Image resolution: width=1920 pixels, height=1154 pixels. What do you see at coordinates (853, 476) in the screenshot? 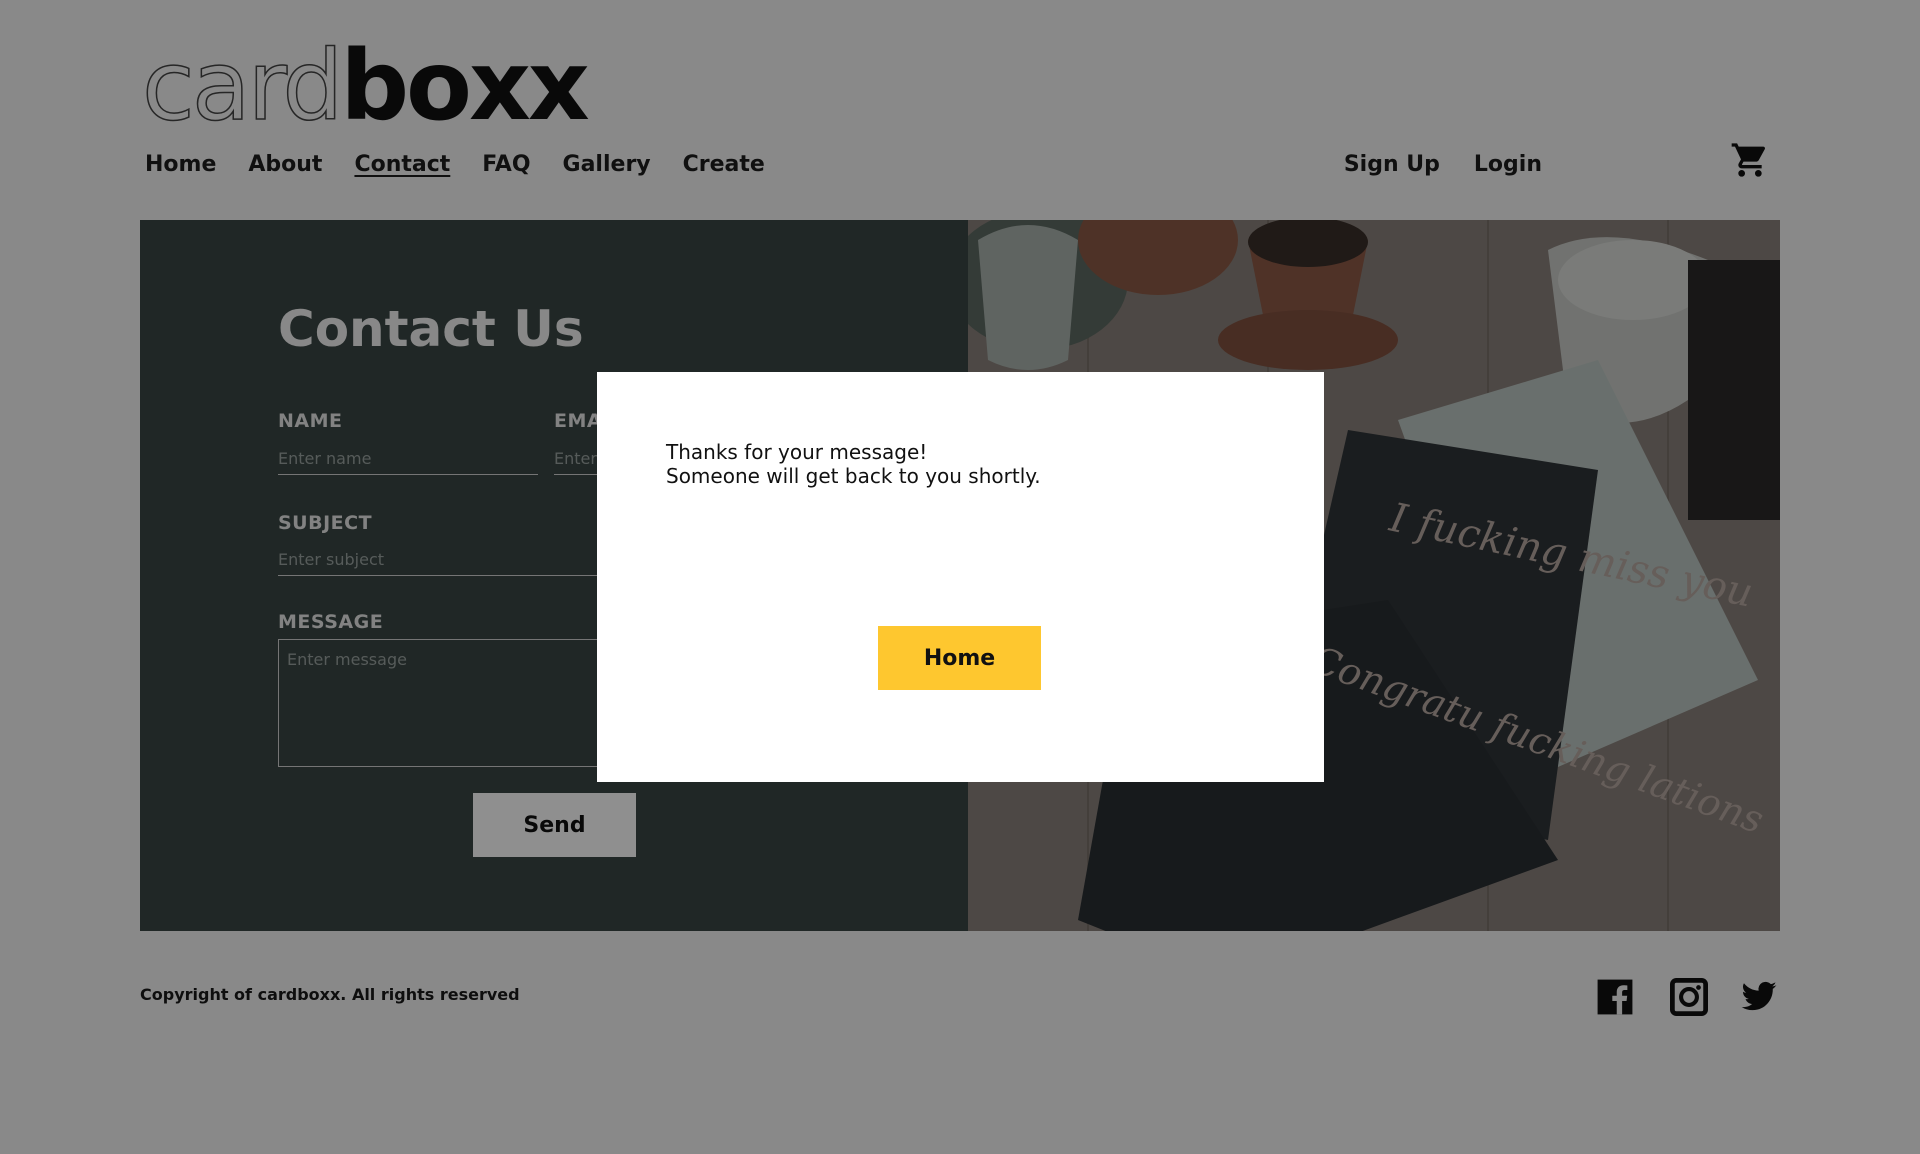
I see `modal-line-2: Someone will get back to you shortly.` at bounding box center [853, 476].